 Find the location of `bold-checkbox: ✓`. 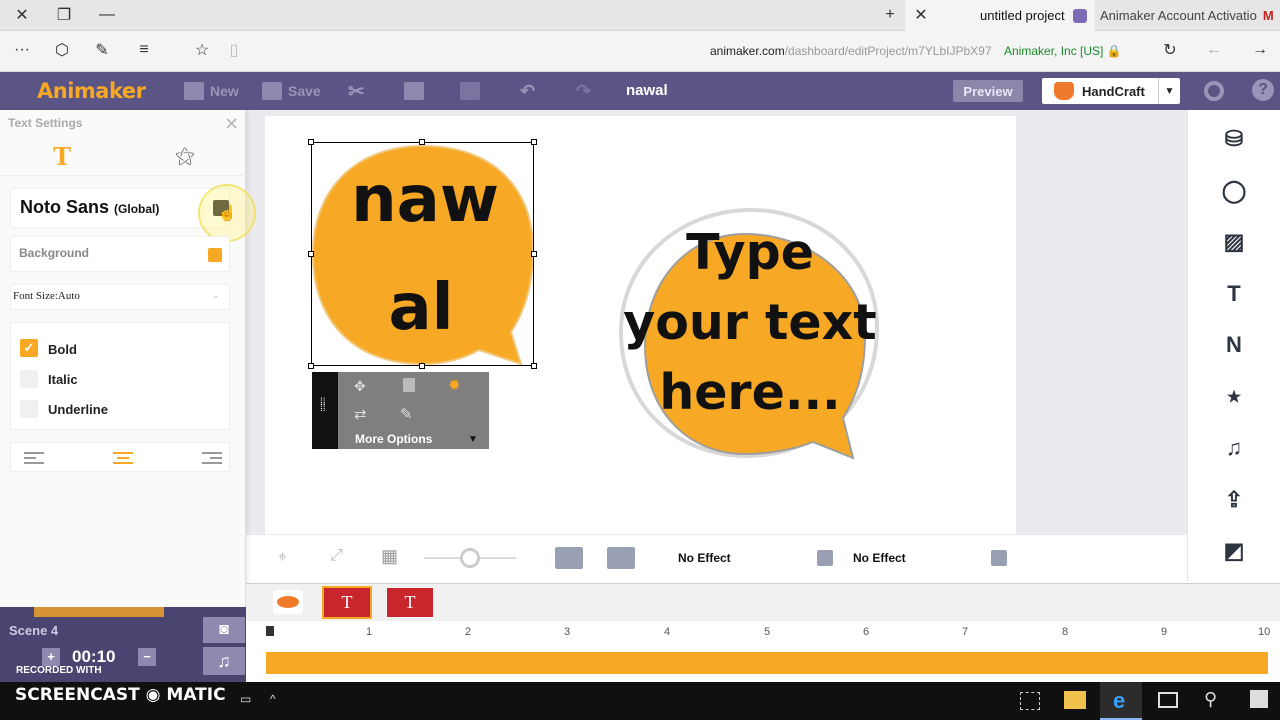

bold-checkbox: ✓ is located at coordinates (29, 348).